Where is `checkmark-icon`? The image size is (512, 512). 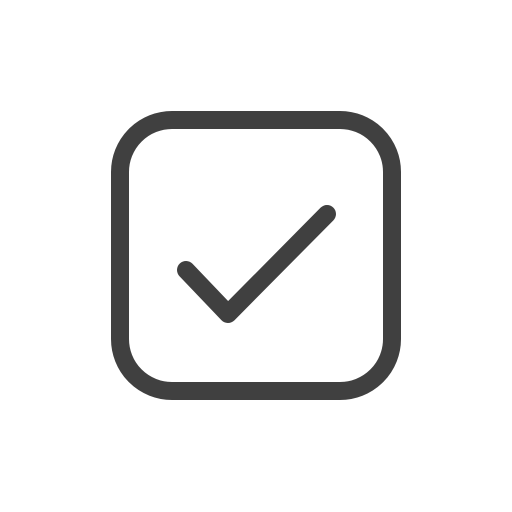
checkmark-icon is located at coordinates (256, 264).